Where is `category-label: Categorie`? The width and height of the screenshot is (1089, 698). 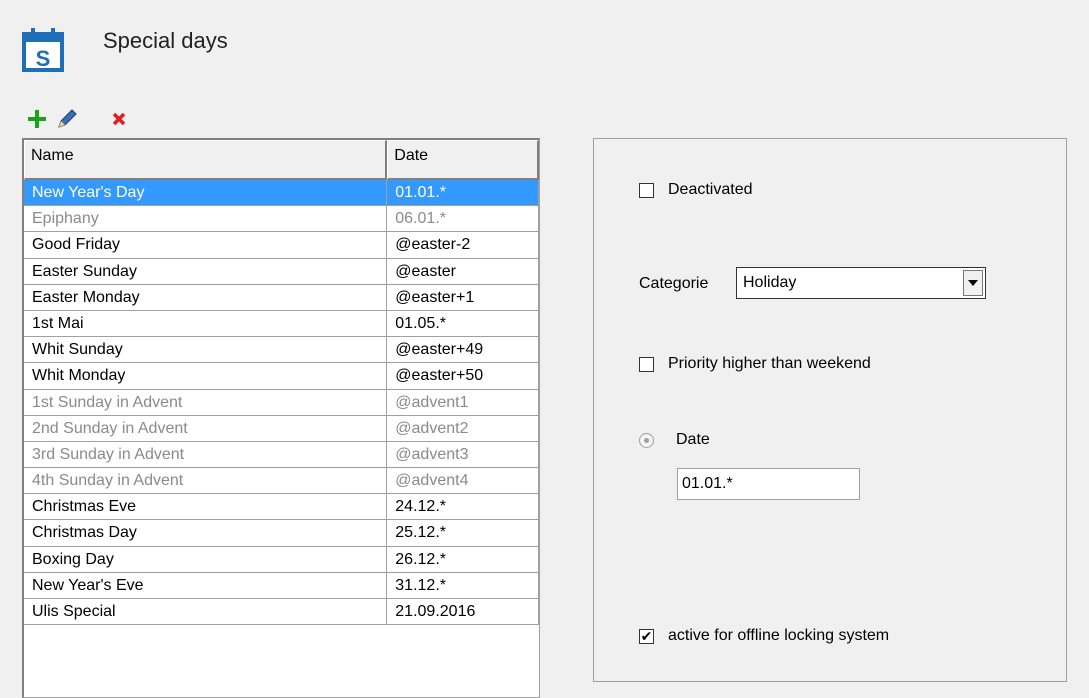
category-label: Categorie is located at coordinates (674, 283).